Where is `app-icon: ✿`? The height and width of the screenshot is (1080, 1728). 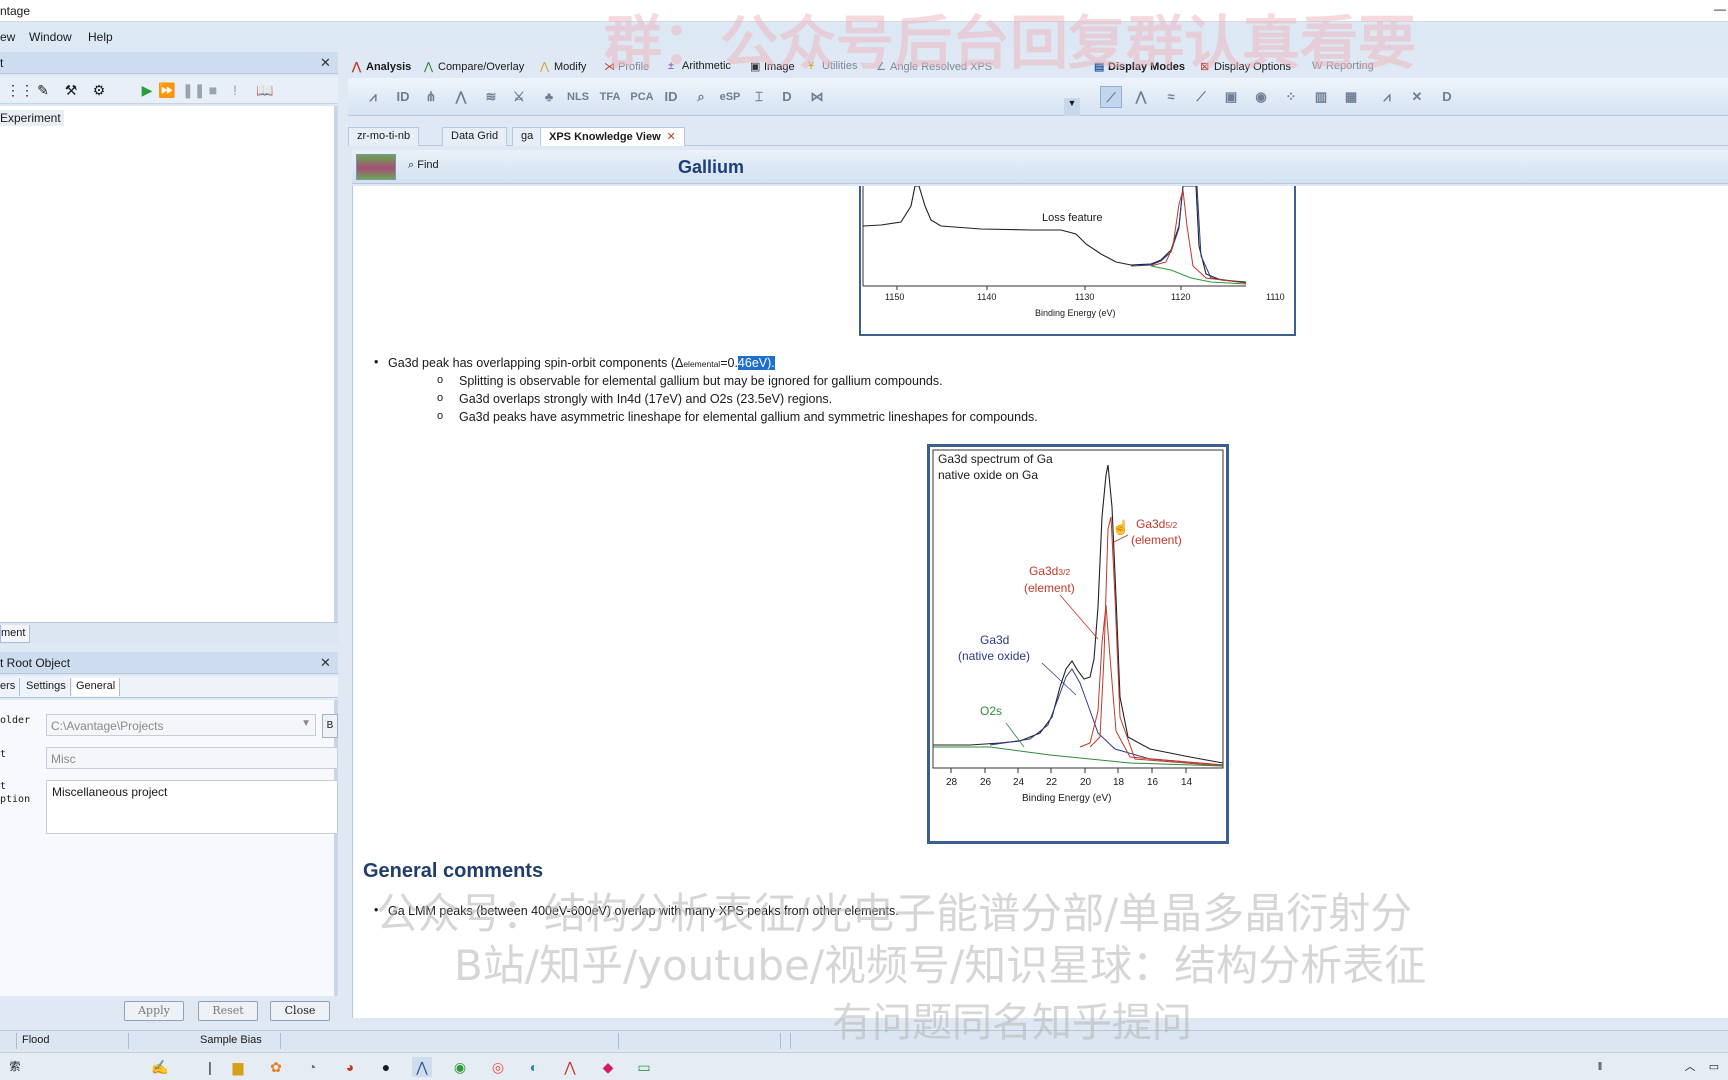
app-icon: ✿ is located at coordinates (276, 1067).